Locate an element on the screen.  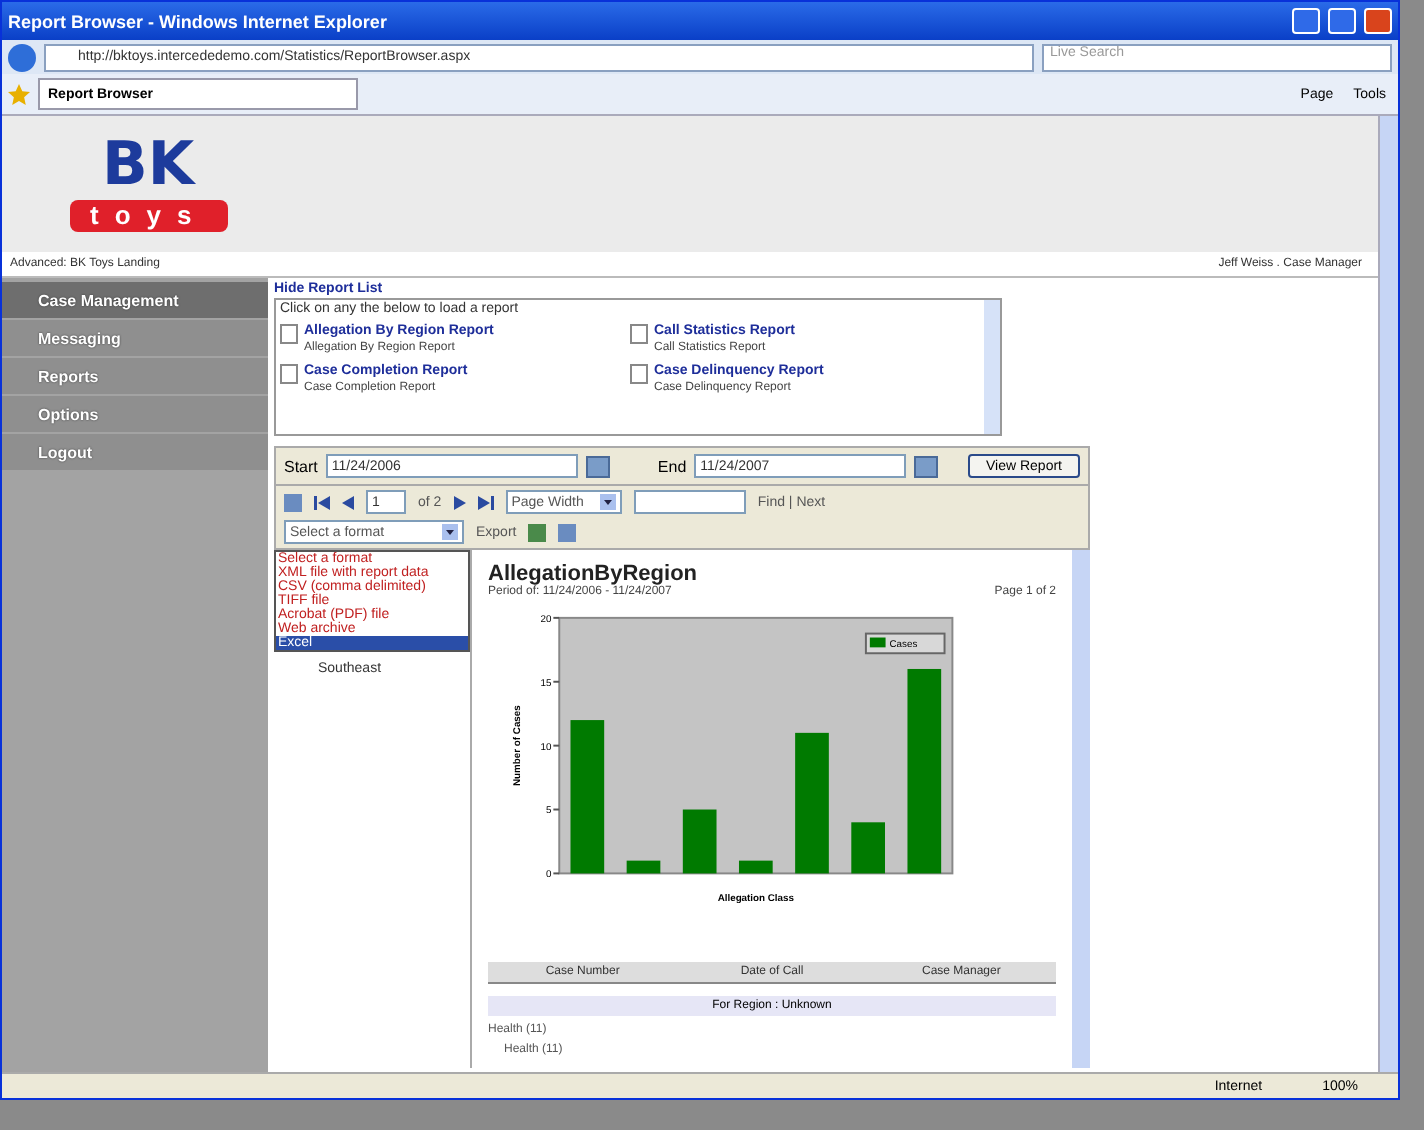
logo-text: BK is located at coordinates (147, 166).